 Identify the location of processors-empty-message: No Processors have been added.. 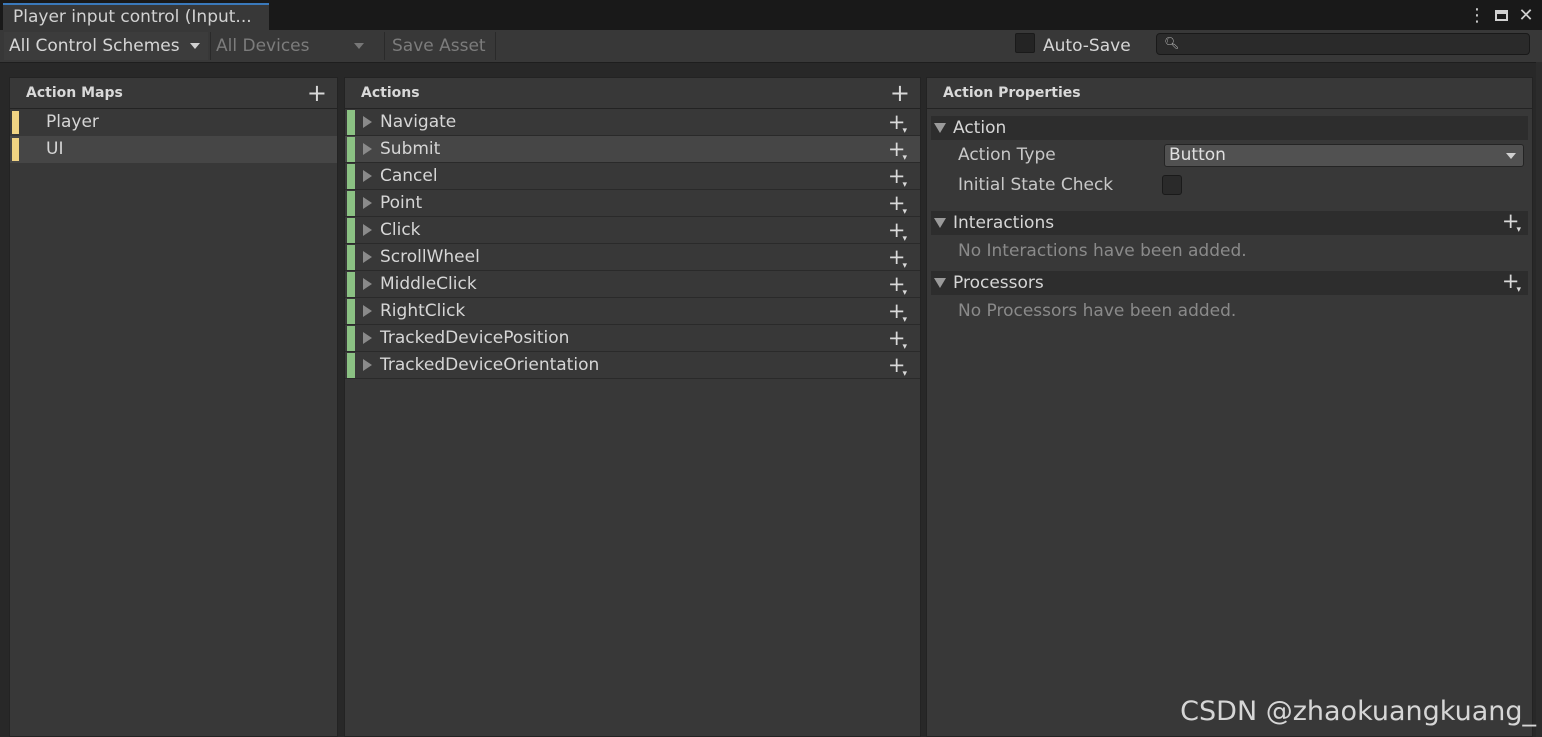
(1097, 311).